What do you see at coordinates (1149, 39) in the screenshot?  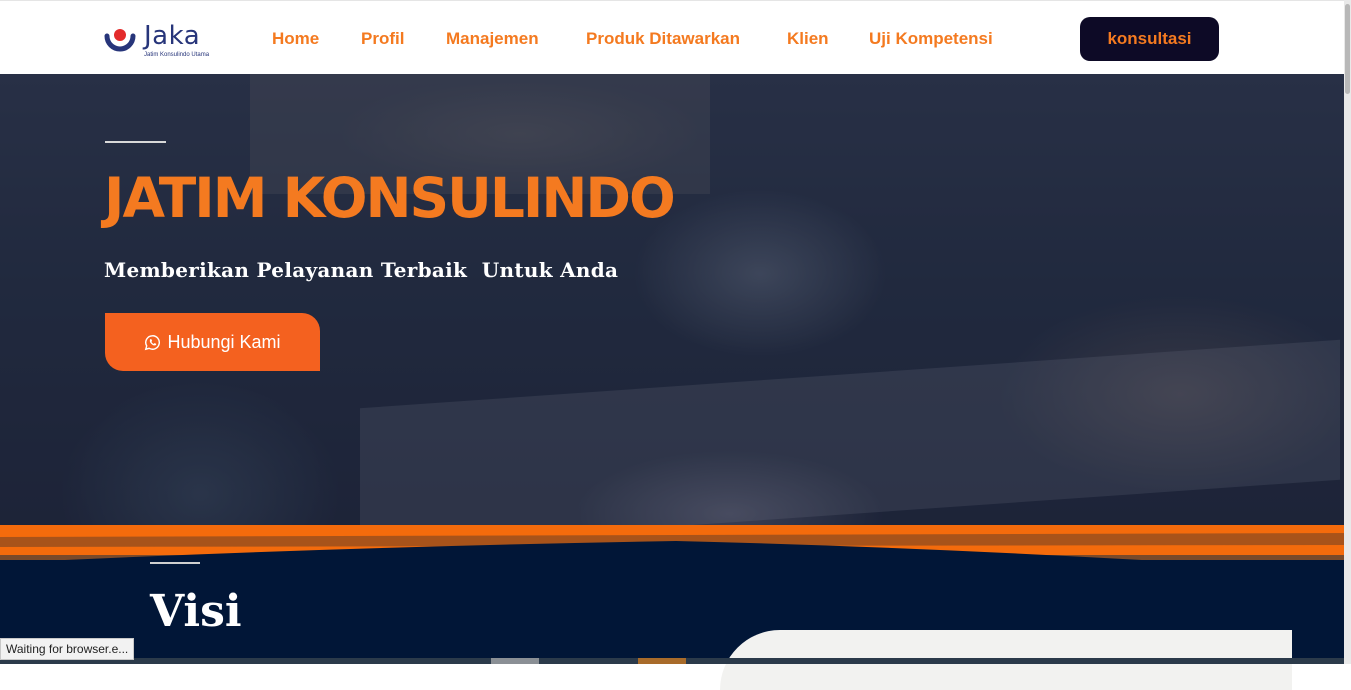 I see `konsultasi-button: konsultasi` at bounding box center [1149, 39].